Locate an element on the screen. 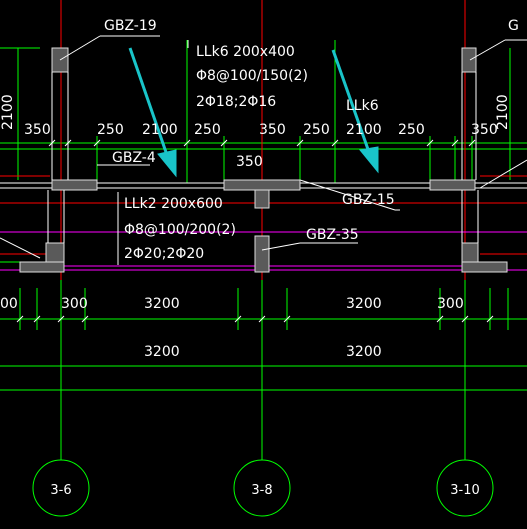 The width and height of the screenshot is (527, 529). label-llk6-stirrup: Φ8@100/150(2) is located at coordinates (252, 76).